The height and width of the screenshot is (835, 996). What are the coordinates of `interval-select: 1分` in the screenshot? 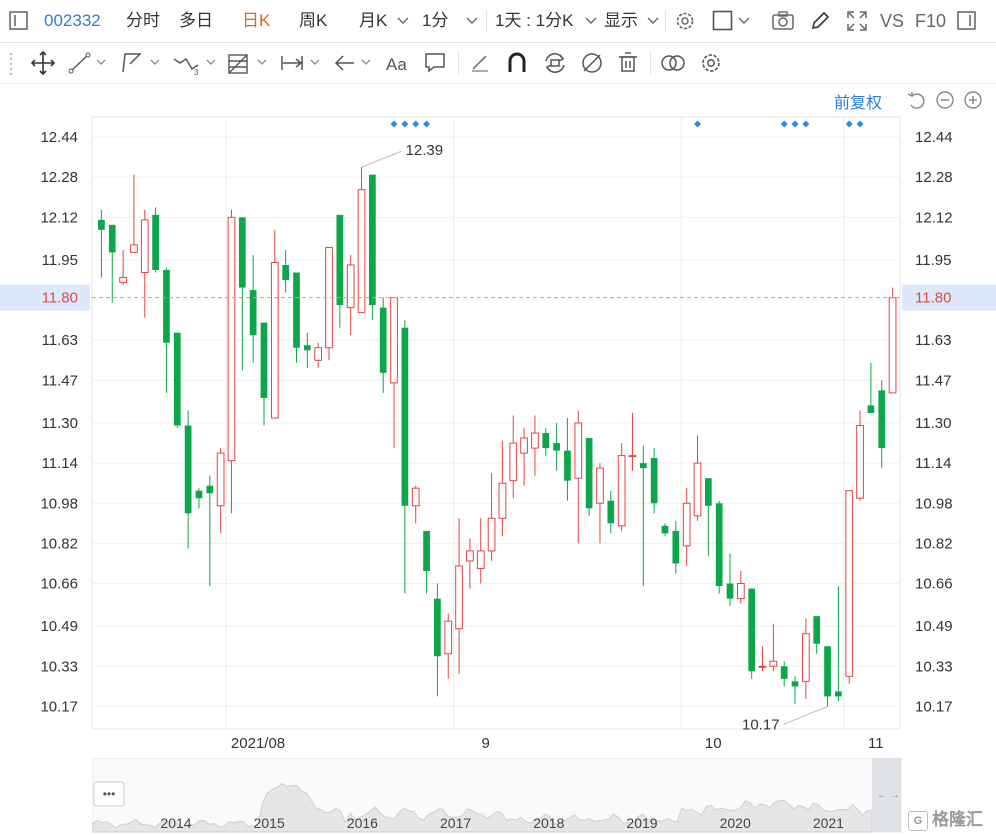 It's located at (435, 21).